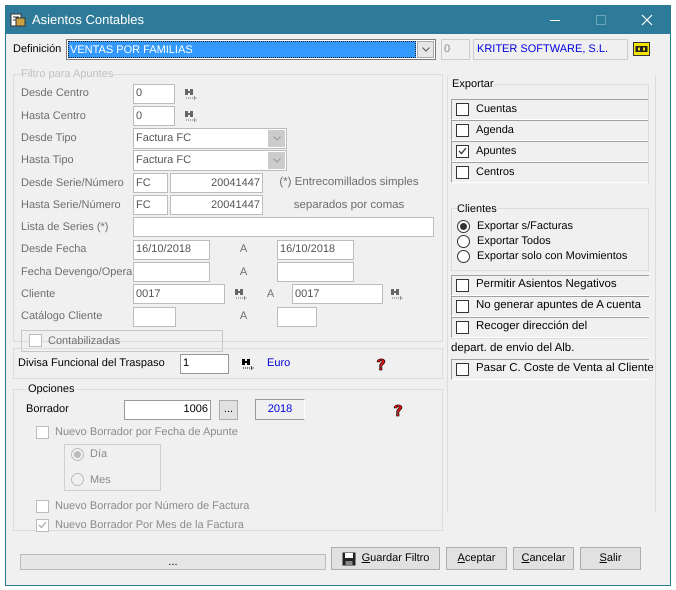  What do you see at coordinates (550, 49) in the screenshot?
I see `company-field: KRITER SOFTWARE, S.L.` at bounding box center [550, 49].